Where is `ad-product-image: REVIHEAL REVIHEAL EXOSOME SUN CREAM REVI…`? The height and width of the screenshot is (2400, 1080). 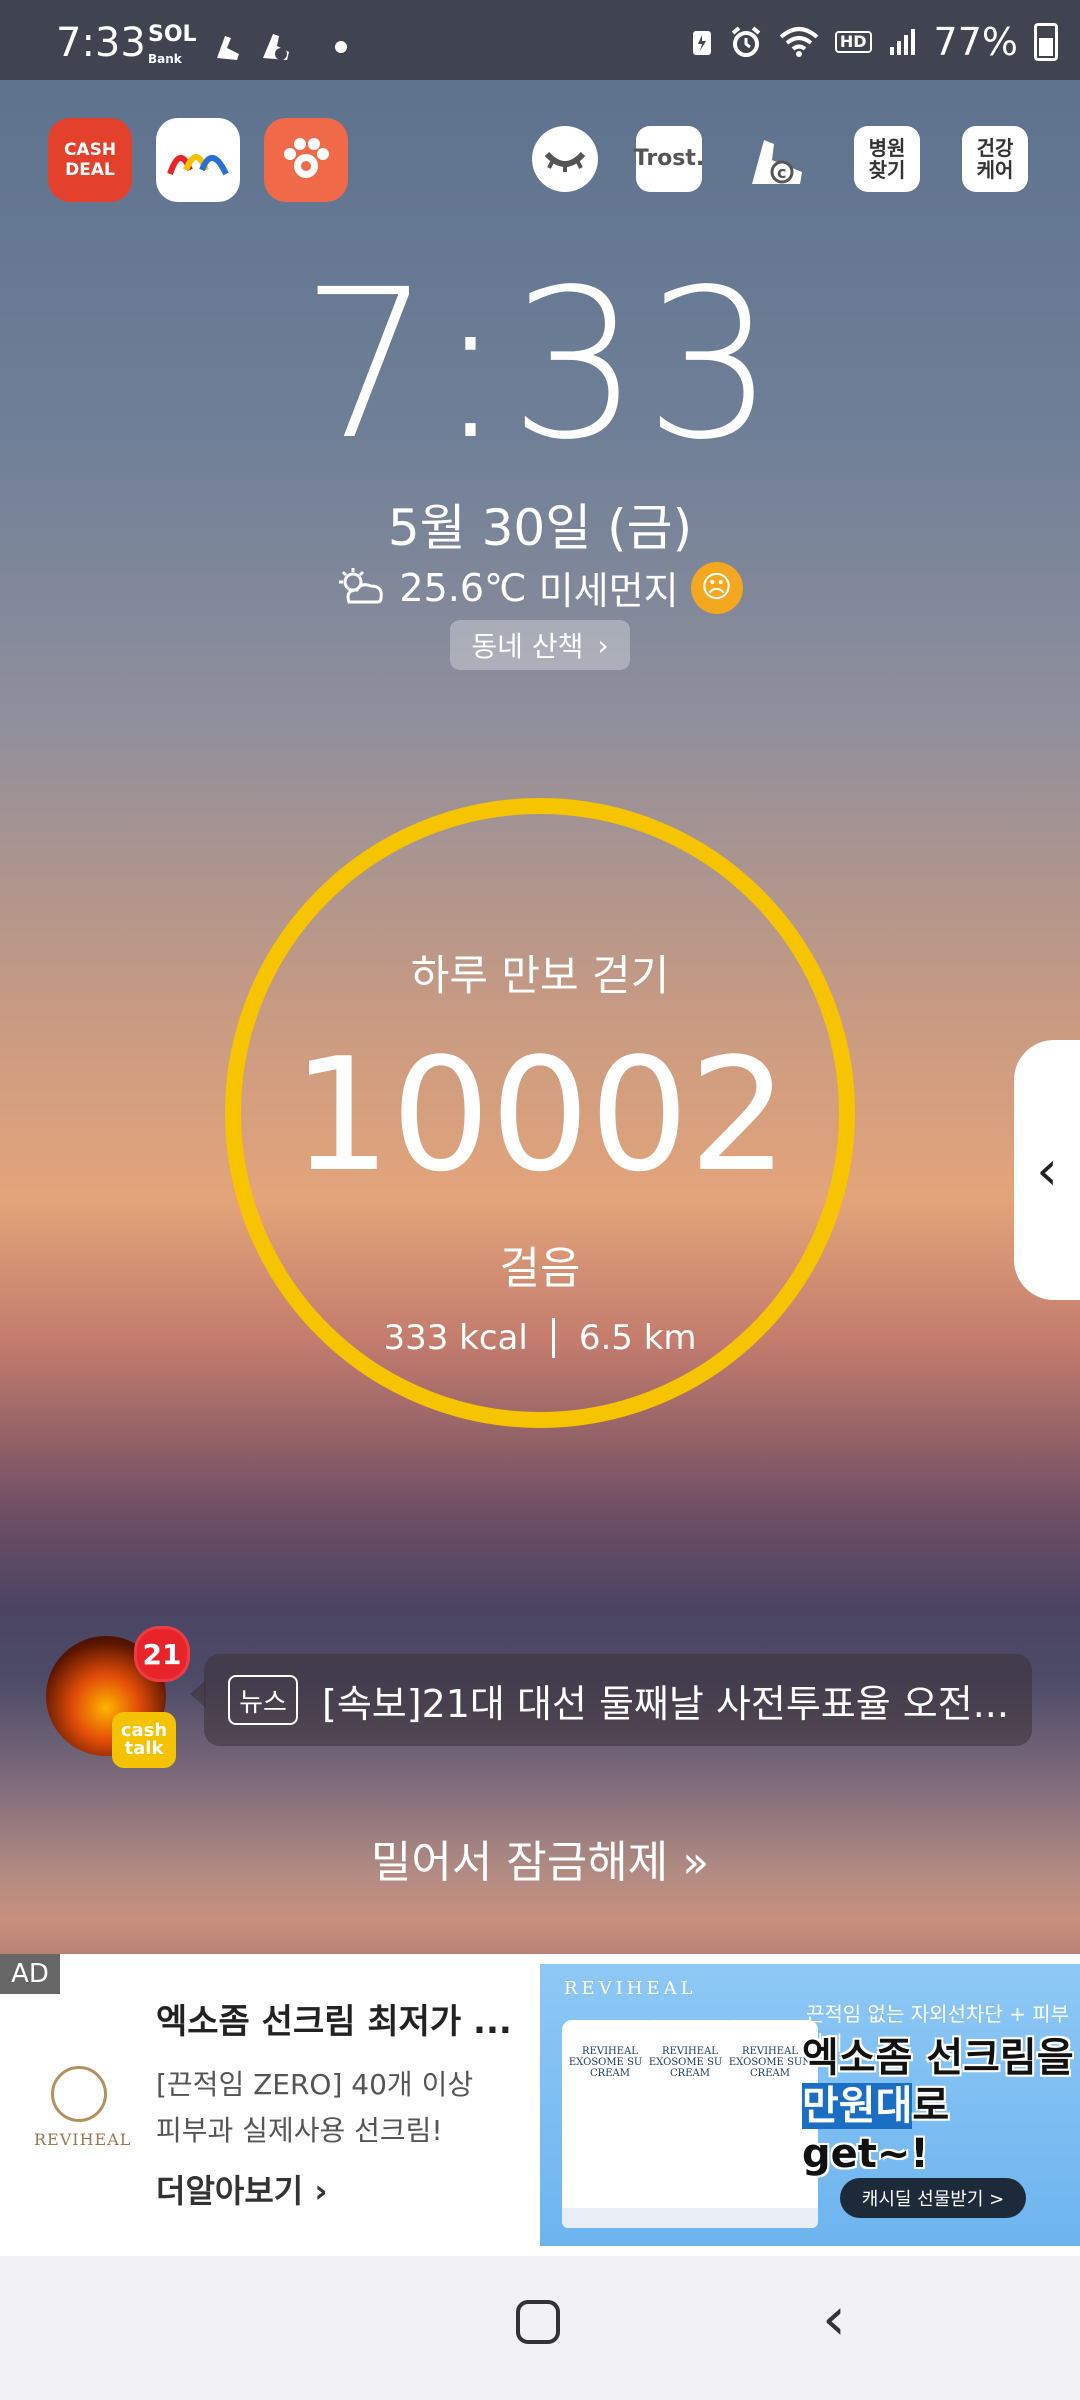 ad-product-image: REVIHEAL REVIHEAL EXOSOME SUN CREAM REVI… is located at coordinates (810, 2105).